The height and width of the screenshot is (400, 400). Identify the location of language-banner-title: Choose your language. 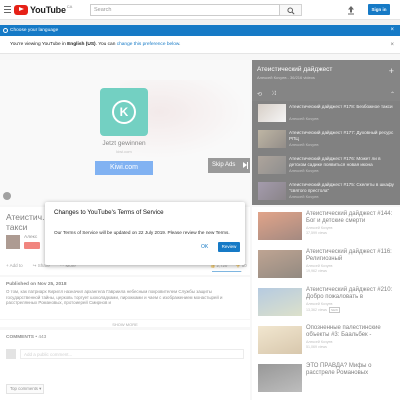
(34, 30).